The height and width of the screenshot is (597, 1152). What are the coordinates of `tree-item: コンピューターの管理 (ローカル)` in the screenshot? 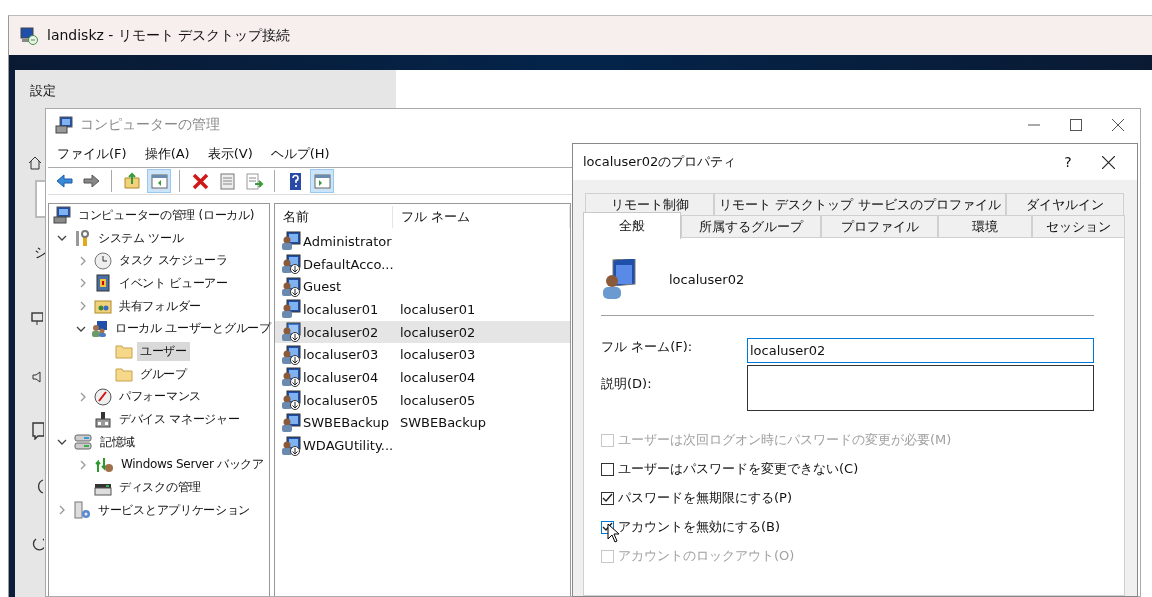 It's located at (166, 215).